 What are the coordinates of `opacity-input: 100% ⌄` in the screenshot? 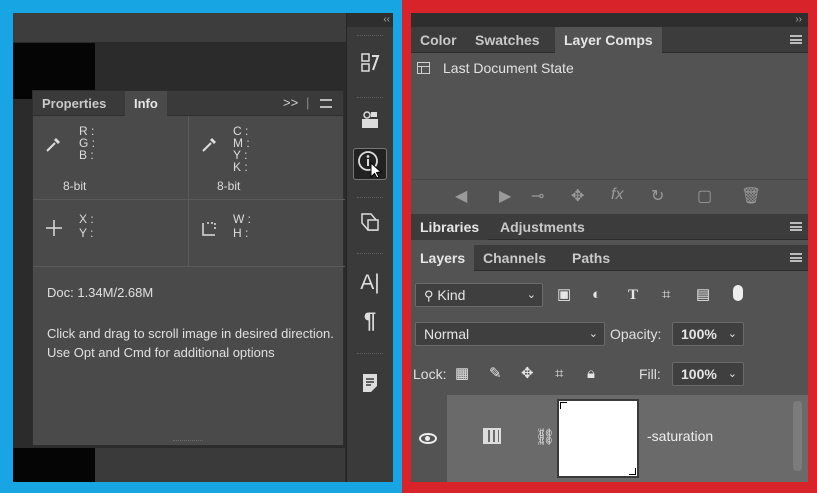 It's located at (708, 334).